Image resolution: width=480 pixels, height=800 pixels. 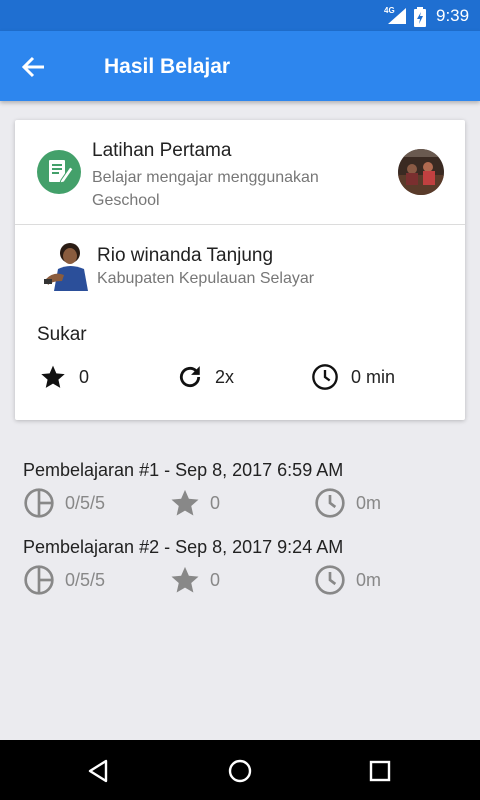 I want to click on difficulty-level: Sukar, so click(x=62, y=334).